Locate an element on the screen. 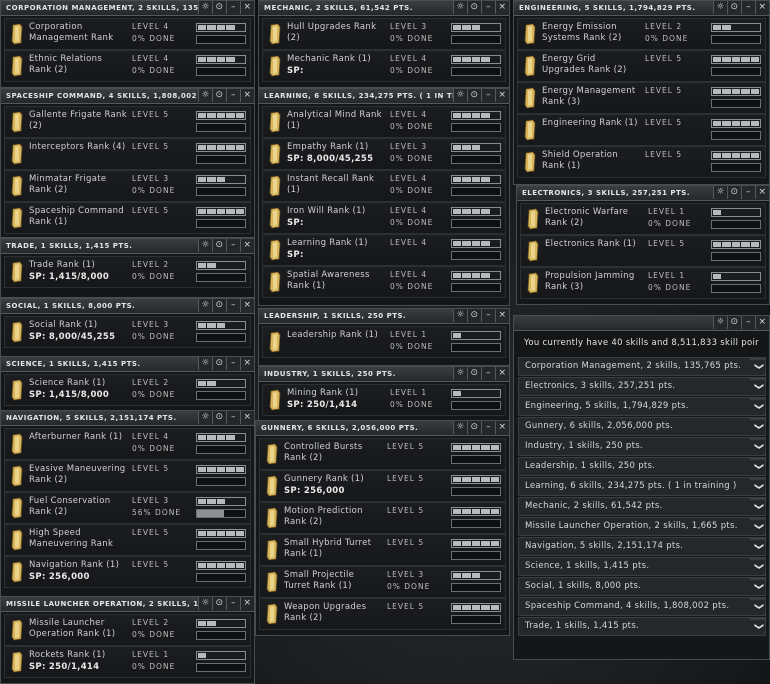 The image size is (770, 684). window-titlebar: SCIENCE, 1 SKILLS, 1,415 PTS. ☼ ⊙ – × is located at coordinates (127, 364).